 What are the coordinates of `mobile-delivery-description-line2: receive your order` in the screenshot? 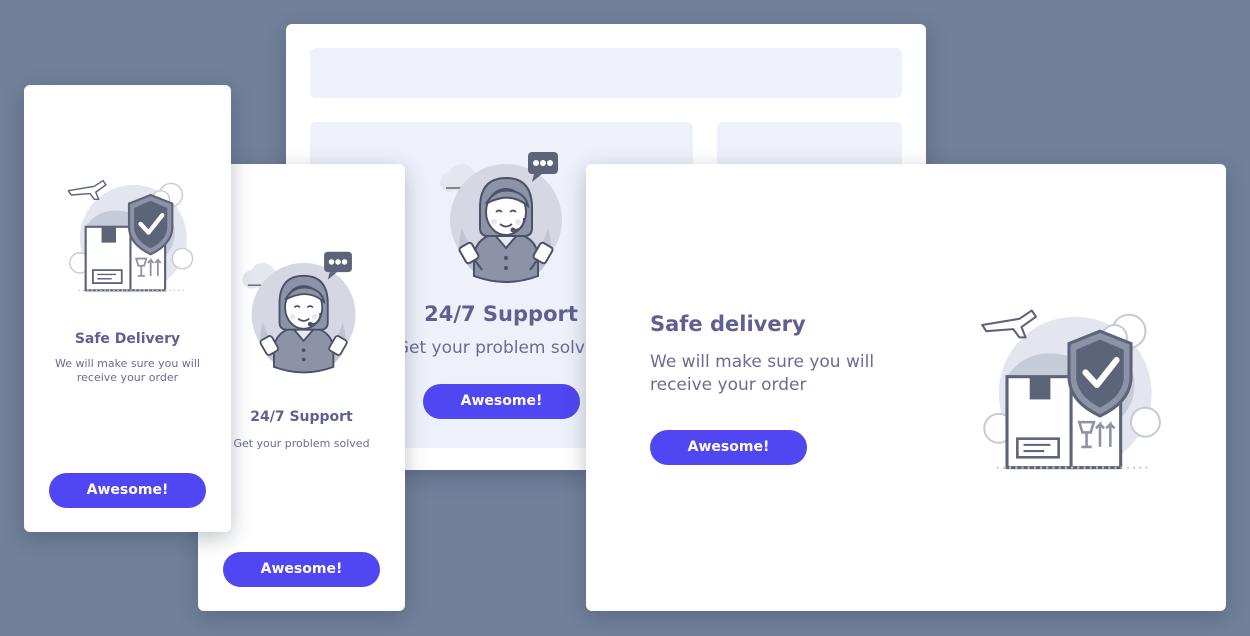 It's located at (127, 377).